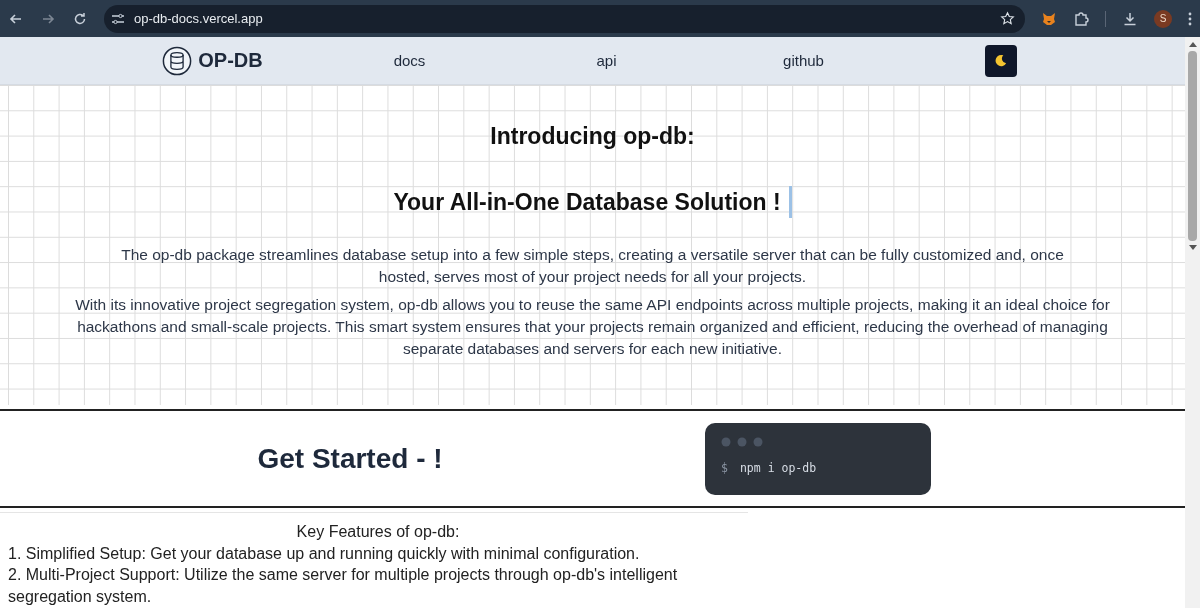  I want to click on scroll-up-icon, so click(1192, 44).